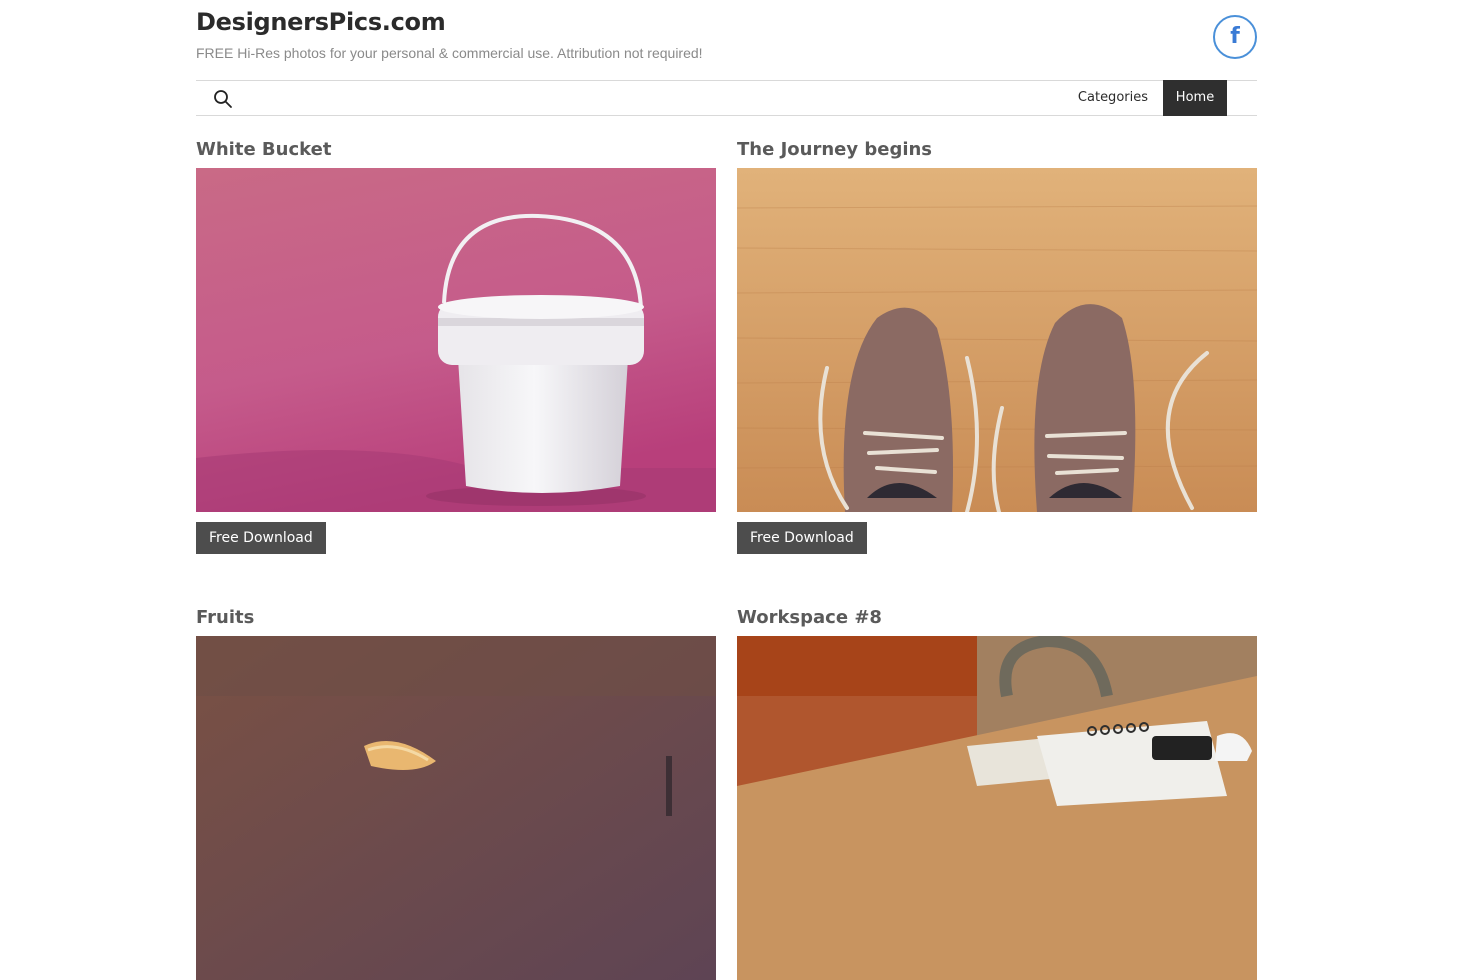  What do you see at coordinates (726, 98) in the screenshot?
I see `main-navigation: Categories Home` at bounding box center [726, 98].